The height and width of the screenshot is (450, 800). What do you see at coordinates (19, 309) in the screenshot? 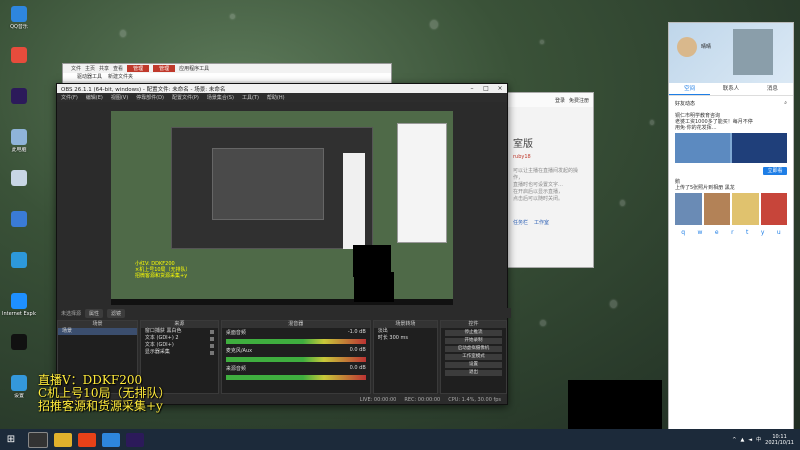
I see `desktop-icon: Internet Explorer` at bounding box center [19, 309].